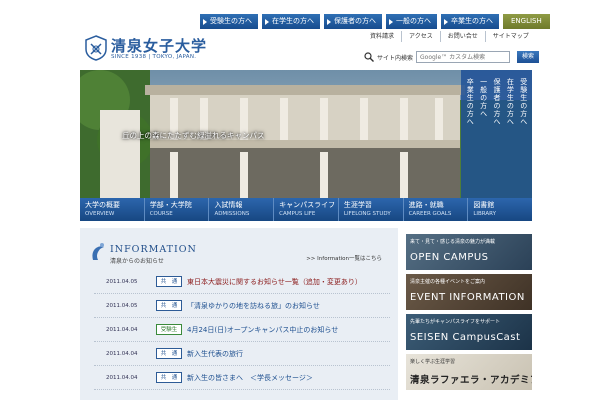 The width and height of the screenshot is (610, 400). What do you see at coordinates (433, 362) in the screenshot?
I see `banner-caption: 楽しく学ぶ生涯学習` at bounding box center [433, 362].